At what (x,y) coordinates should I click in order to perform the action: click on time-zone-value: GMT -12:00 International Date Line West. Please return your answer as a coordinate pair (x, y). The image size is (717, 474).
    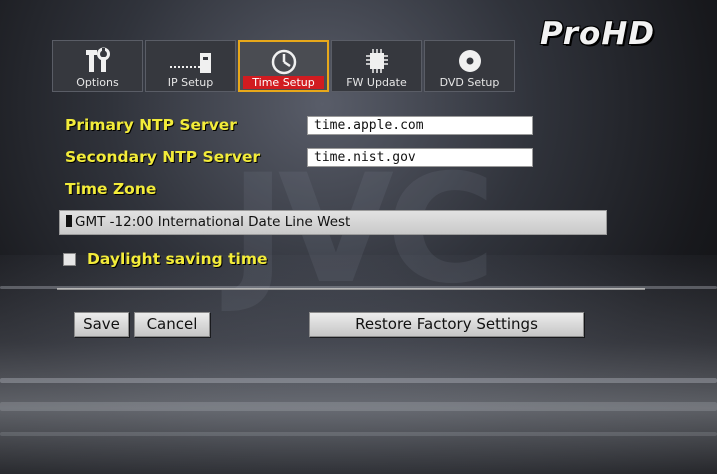
    Looking at the image, I should click on (213, 222).